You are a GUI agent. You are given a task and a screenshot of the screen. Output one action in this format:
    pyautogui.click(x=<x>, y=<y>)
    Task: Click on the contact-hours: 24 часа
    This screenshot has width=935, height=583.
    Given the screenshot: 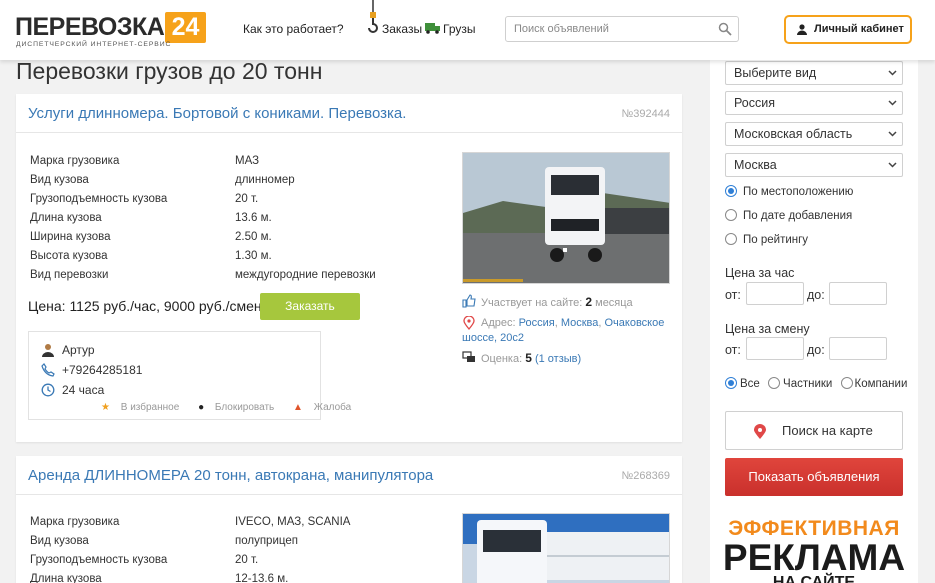 What is the action you would take?
    pyautogui.click(x=83, y=390)
    